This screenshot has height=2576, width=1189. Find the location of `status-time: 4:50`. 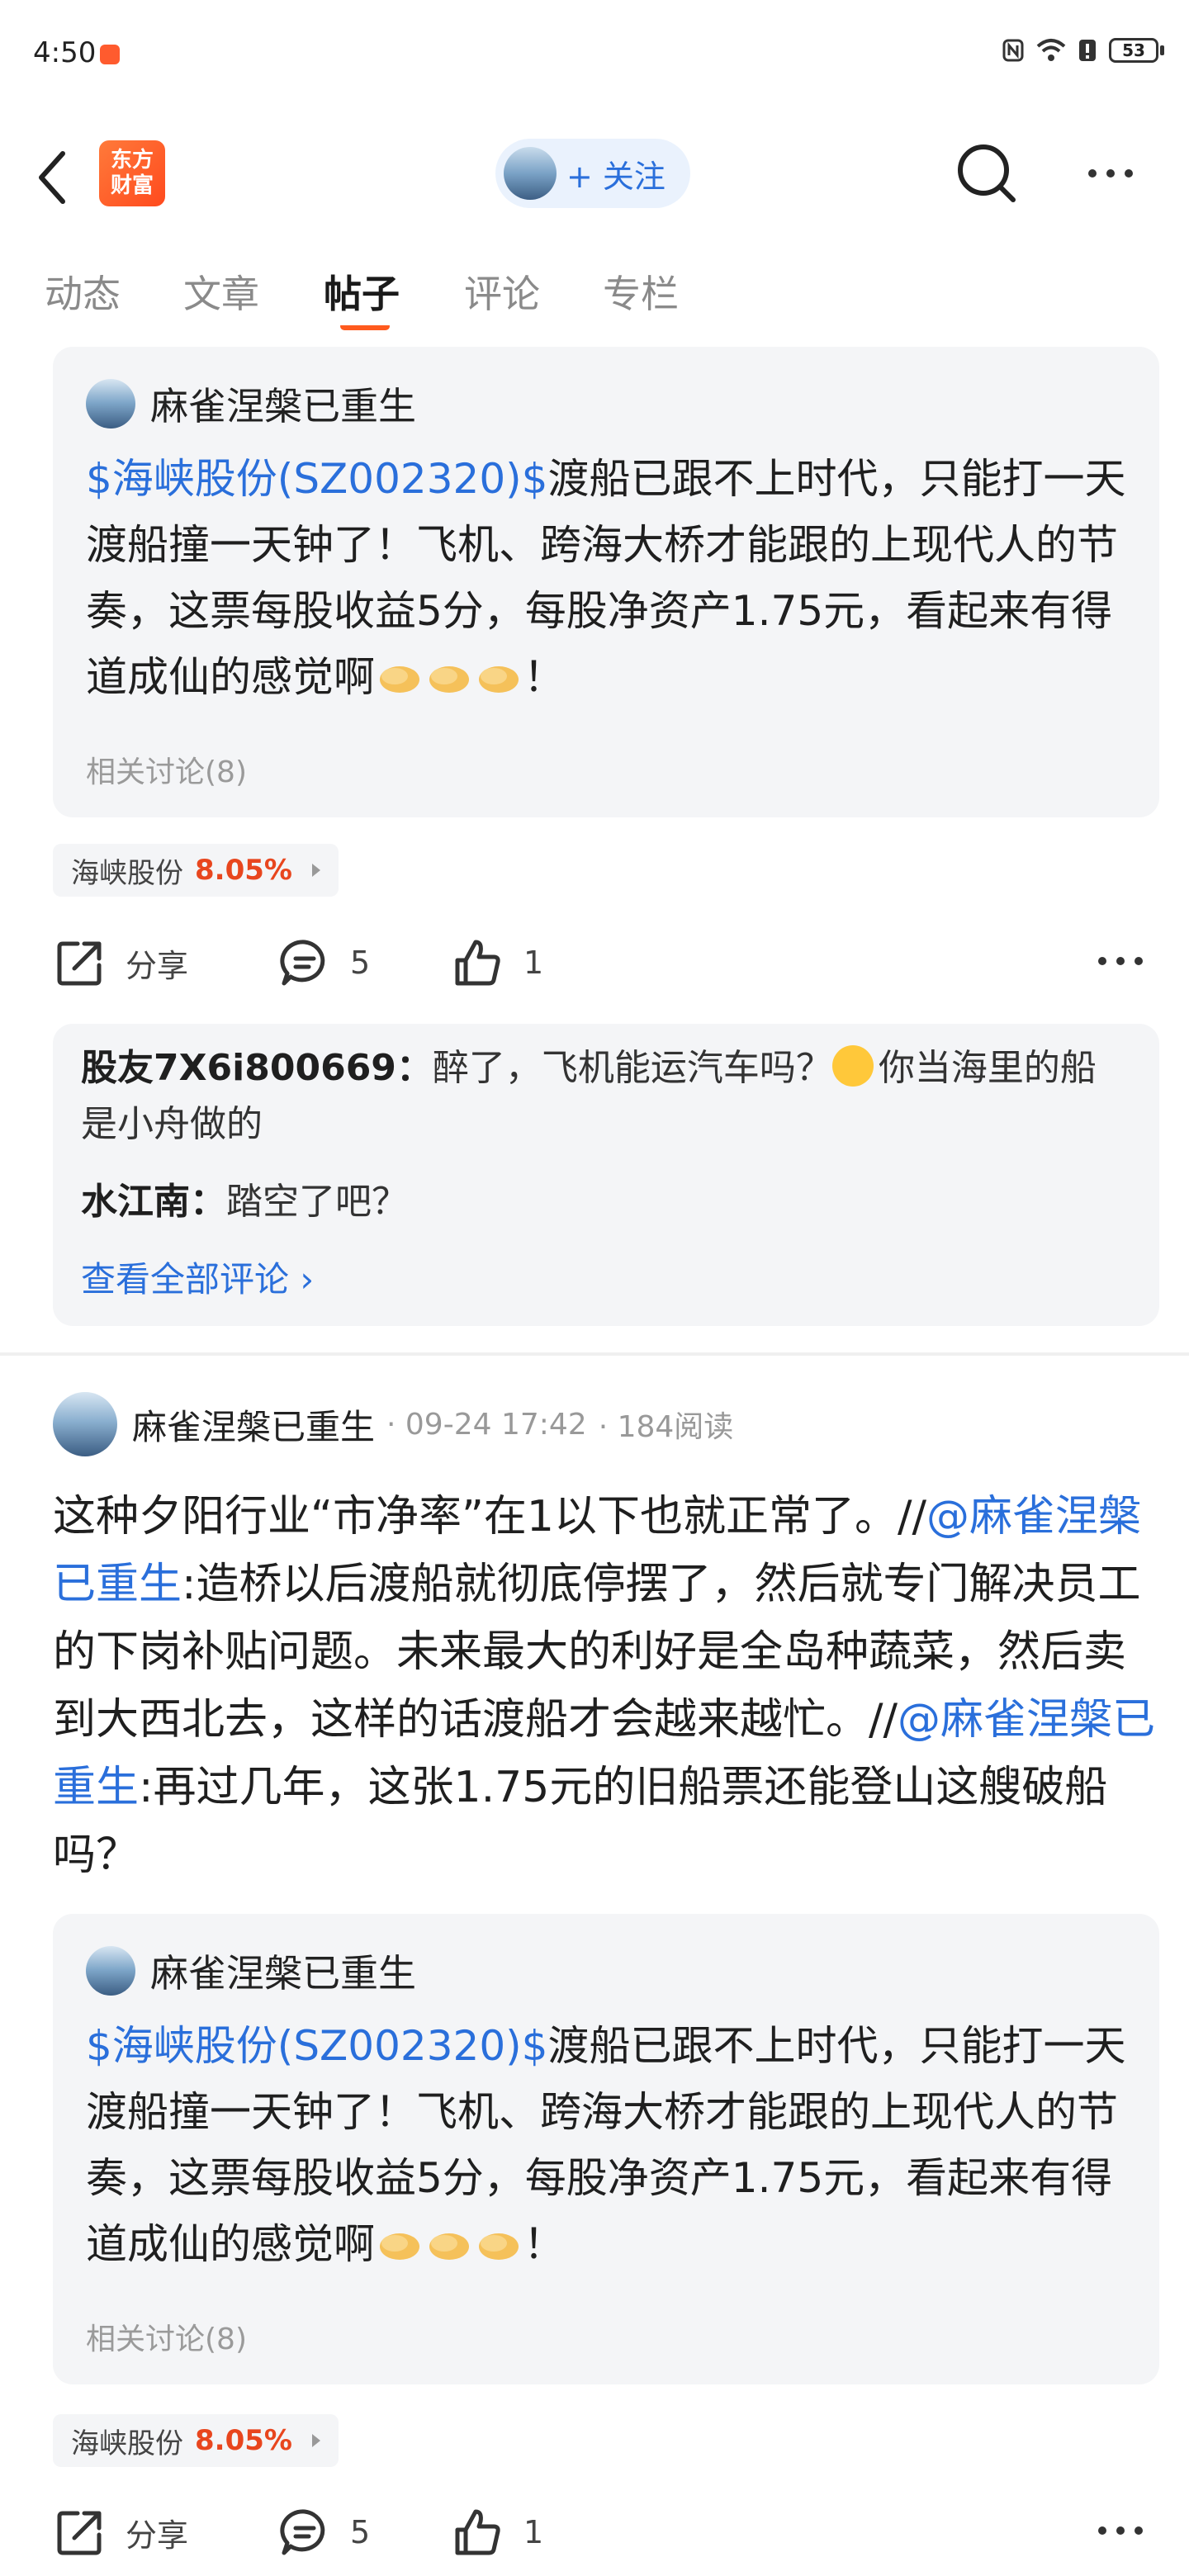

status-time: 4:50 is located at coordinates (65, 52).